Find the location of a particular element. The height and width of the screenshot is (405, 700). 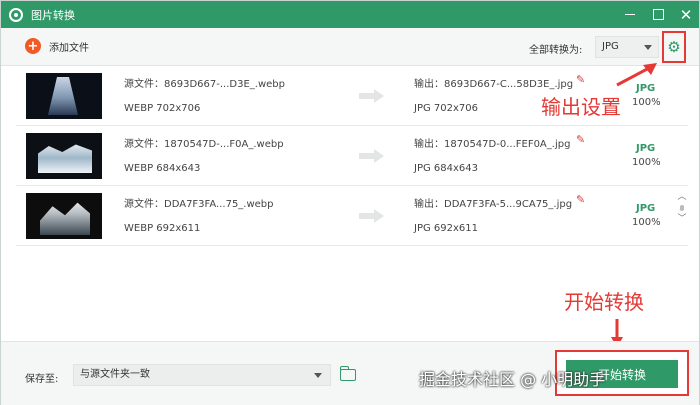

output-file-meta: JPG 692x611 is located at coordinates (446, 228).